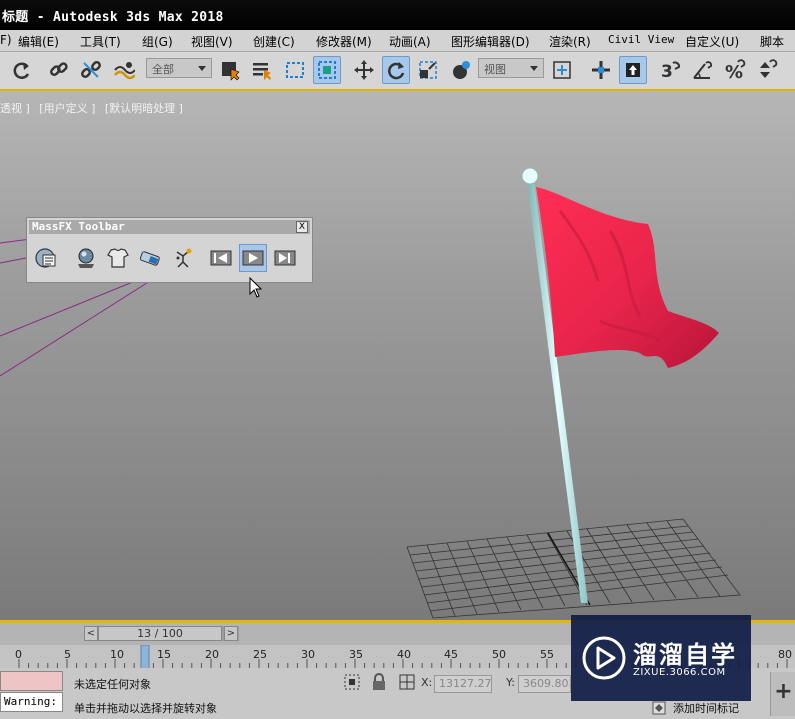 This screenshot has height=719, width=795. Describe the element at coordinates (667, 71) in the screenshot. I see `svg-text: 3` at that location.